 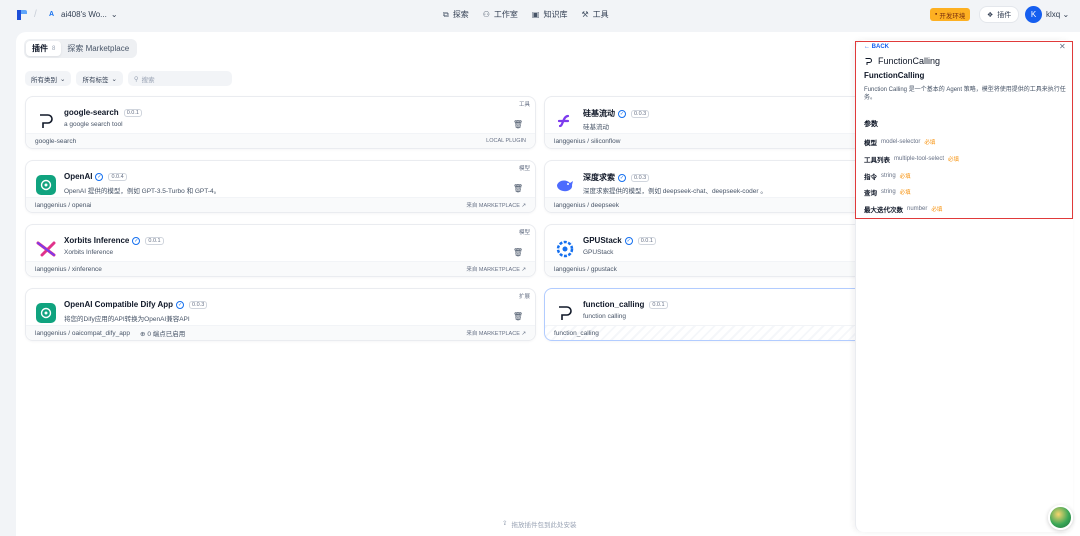 I want to click on tab-plugins: 插件 8, so click(x=44, y=48).